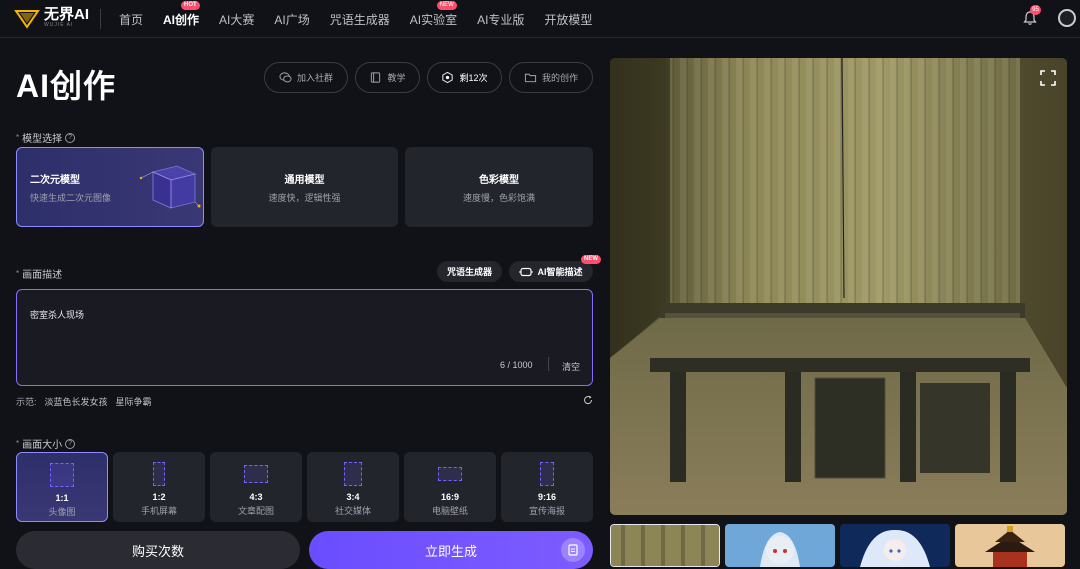 The width and height of the screenshot is (1080, 569). I want to click on size-ratio: 1:2, so click(159, 497).